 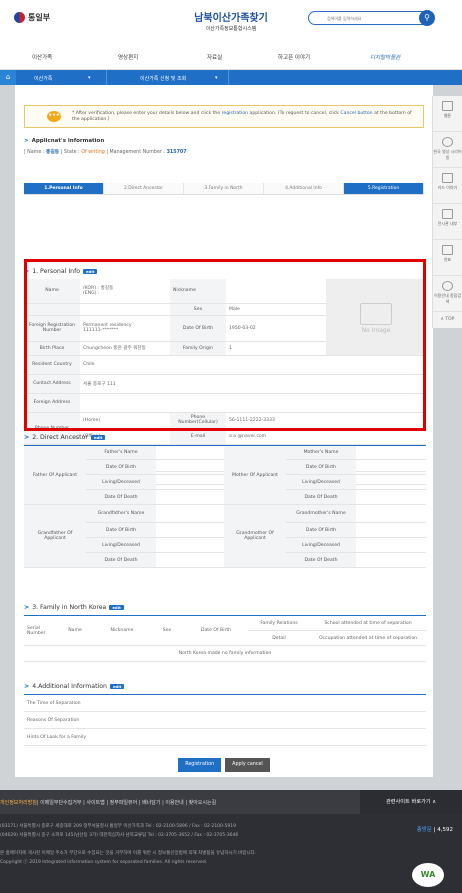 I want to click on nav-stories: 하고픈 이야기, so click(x=294, y=57).